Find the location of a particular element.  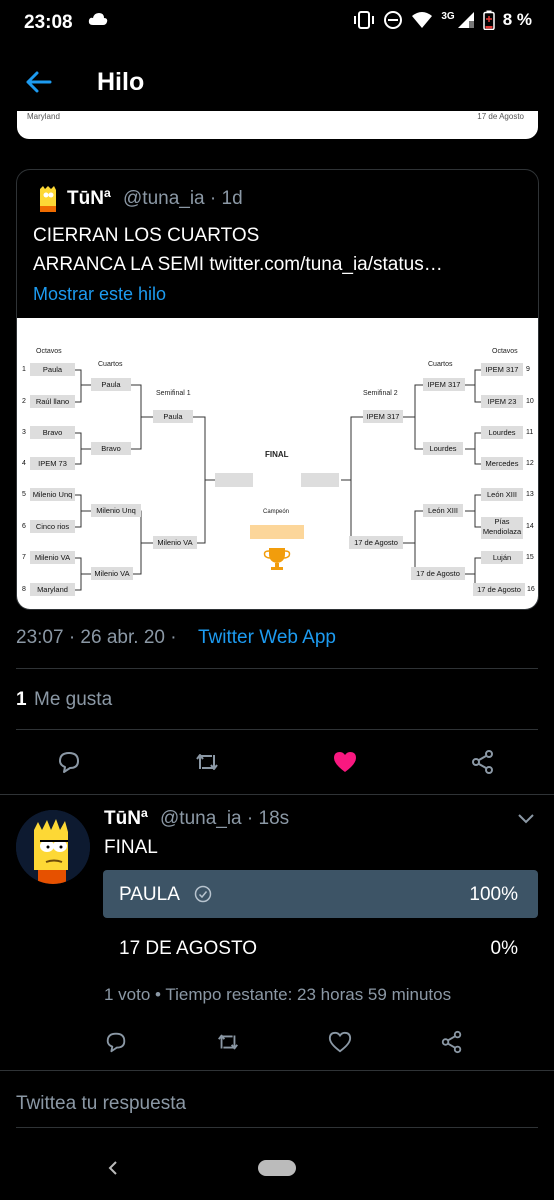

likes-count: 1 is located at coordinates (21, 700).